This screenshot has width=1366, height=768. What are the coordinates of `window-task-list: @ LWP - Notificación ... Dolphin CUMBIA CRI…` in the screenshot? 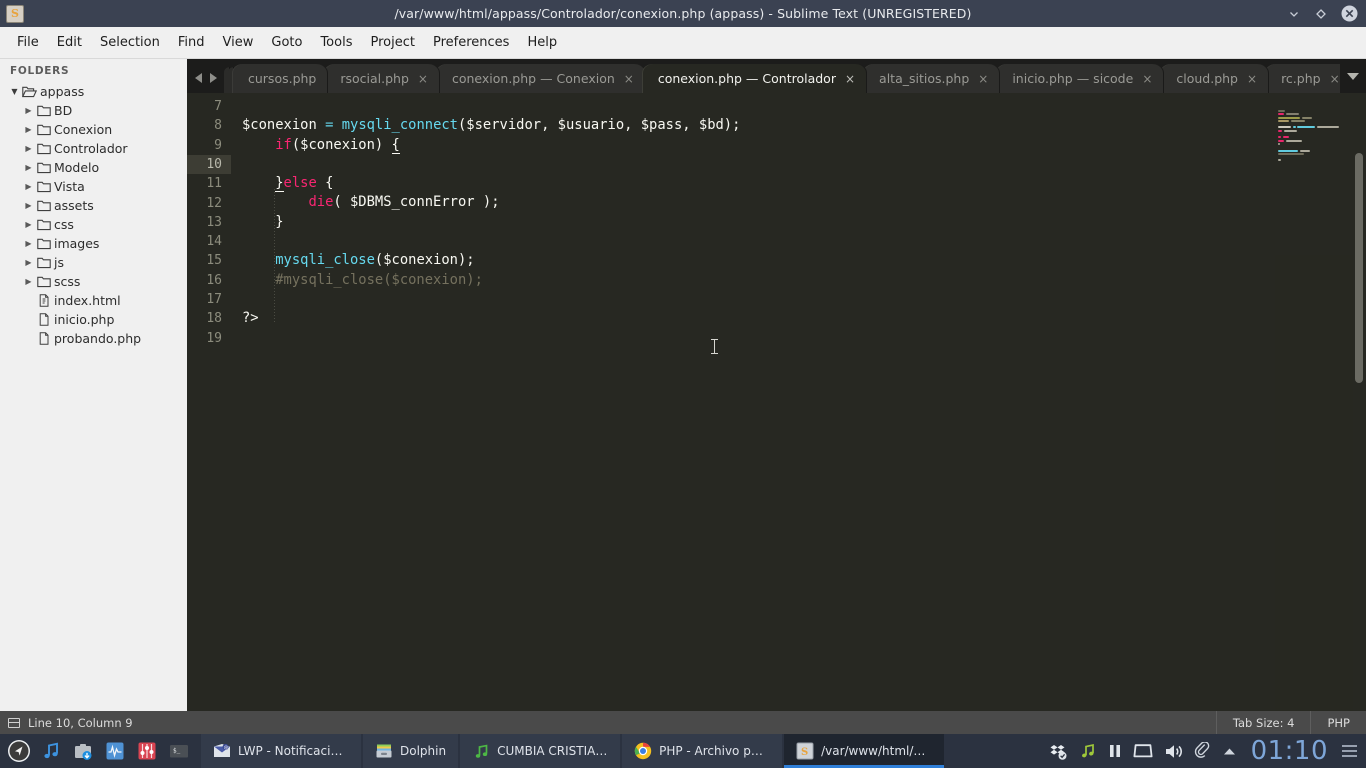 It's located at (573, 751).